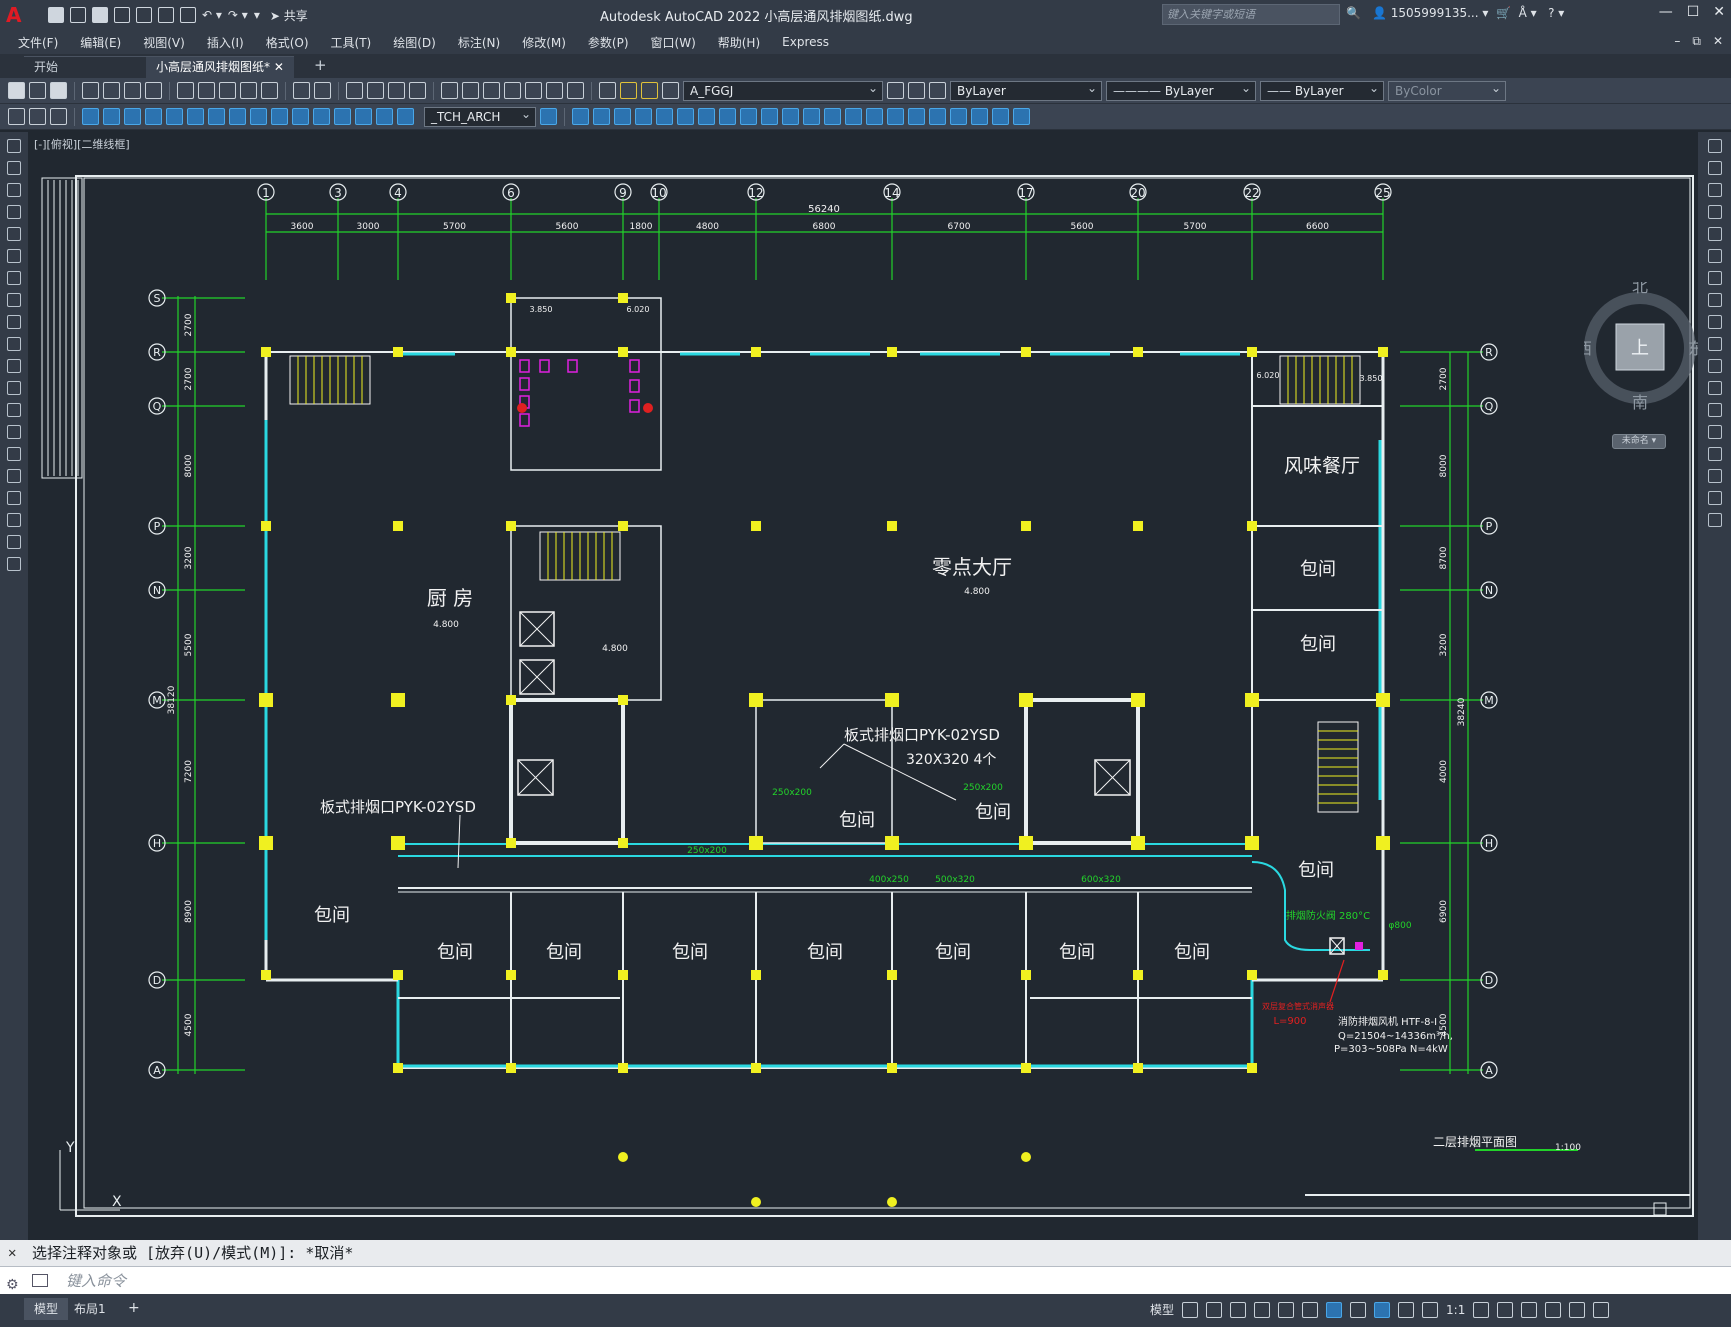 The width and height of the screenshot is (1731, 1327). I want to click on stretch-icon, so click(727, 116).